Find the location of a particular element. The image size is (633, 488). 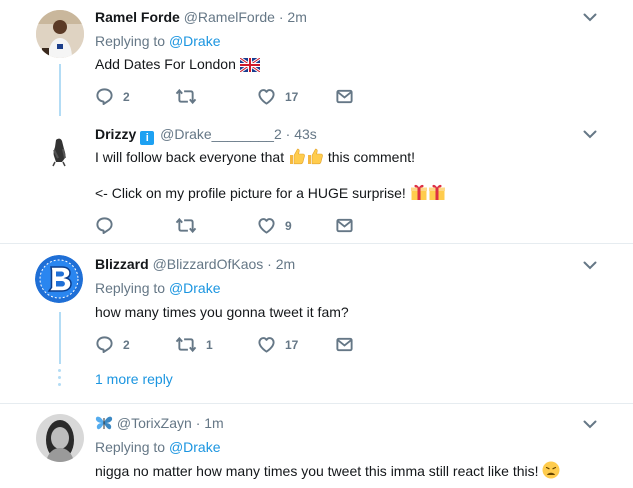

tweet-text-content: Add Dates For London is located at coordinates (165, 64).